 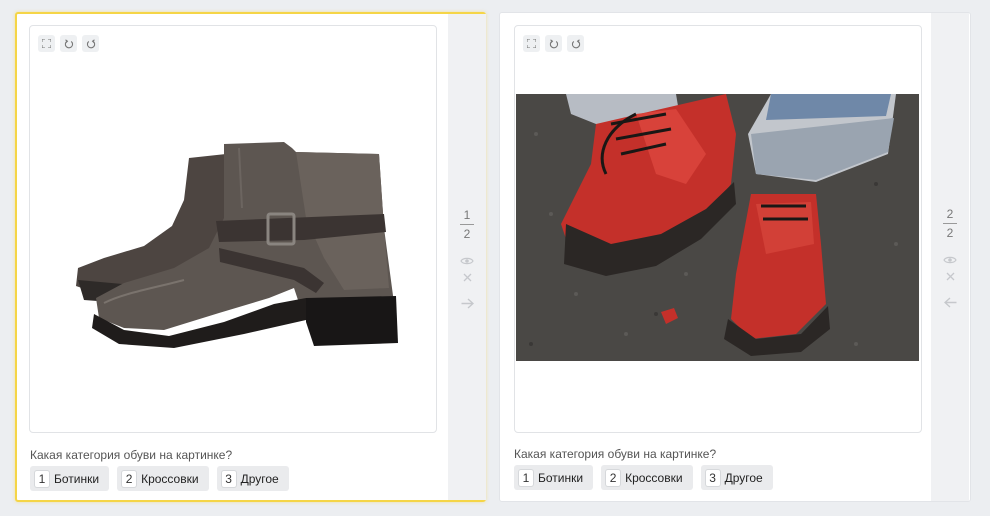 I want to click on arrow-right-icon, so click(x=467, y=303).